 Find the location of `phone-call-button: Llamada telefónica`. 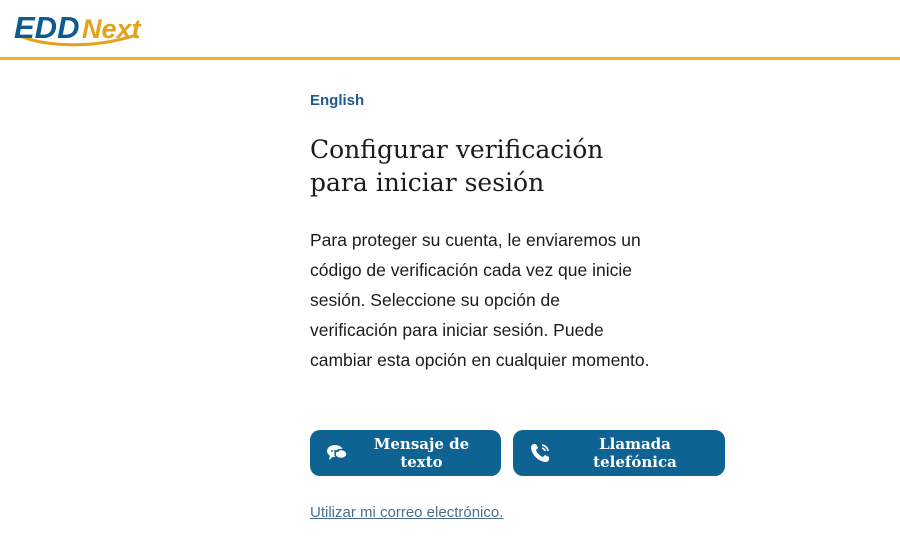

phone-call-button: Llamada telefónica is located at coordinates (619, 453).